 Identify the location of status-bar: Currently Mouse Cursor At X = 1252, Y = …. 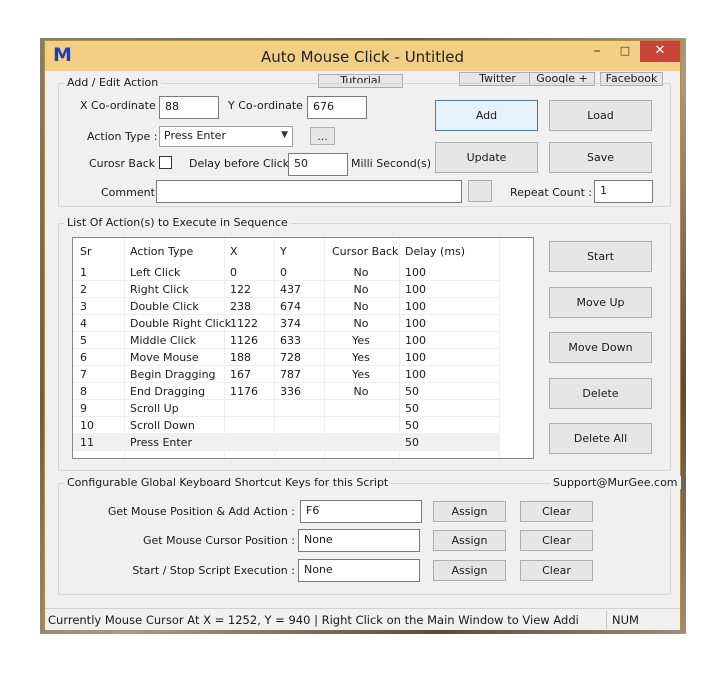
(362, 619).